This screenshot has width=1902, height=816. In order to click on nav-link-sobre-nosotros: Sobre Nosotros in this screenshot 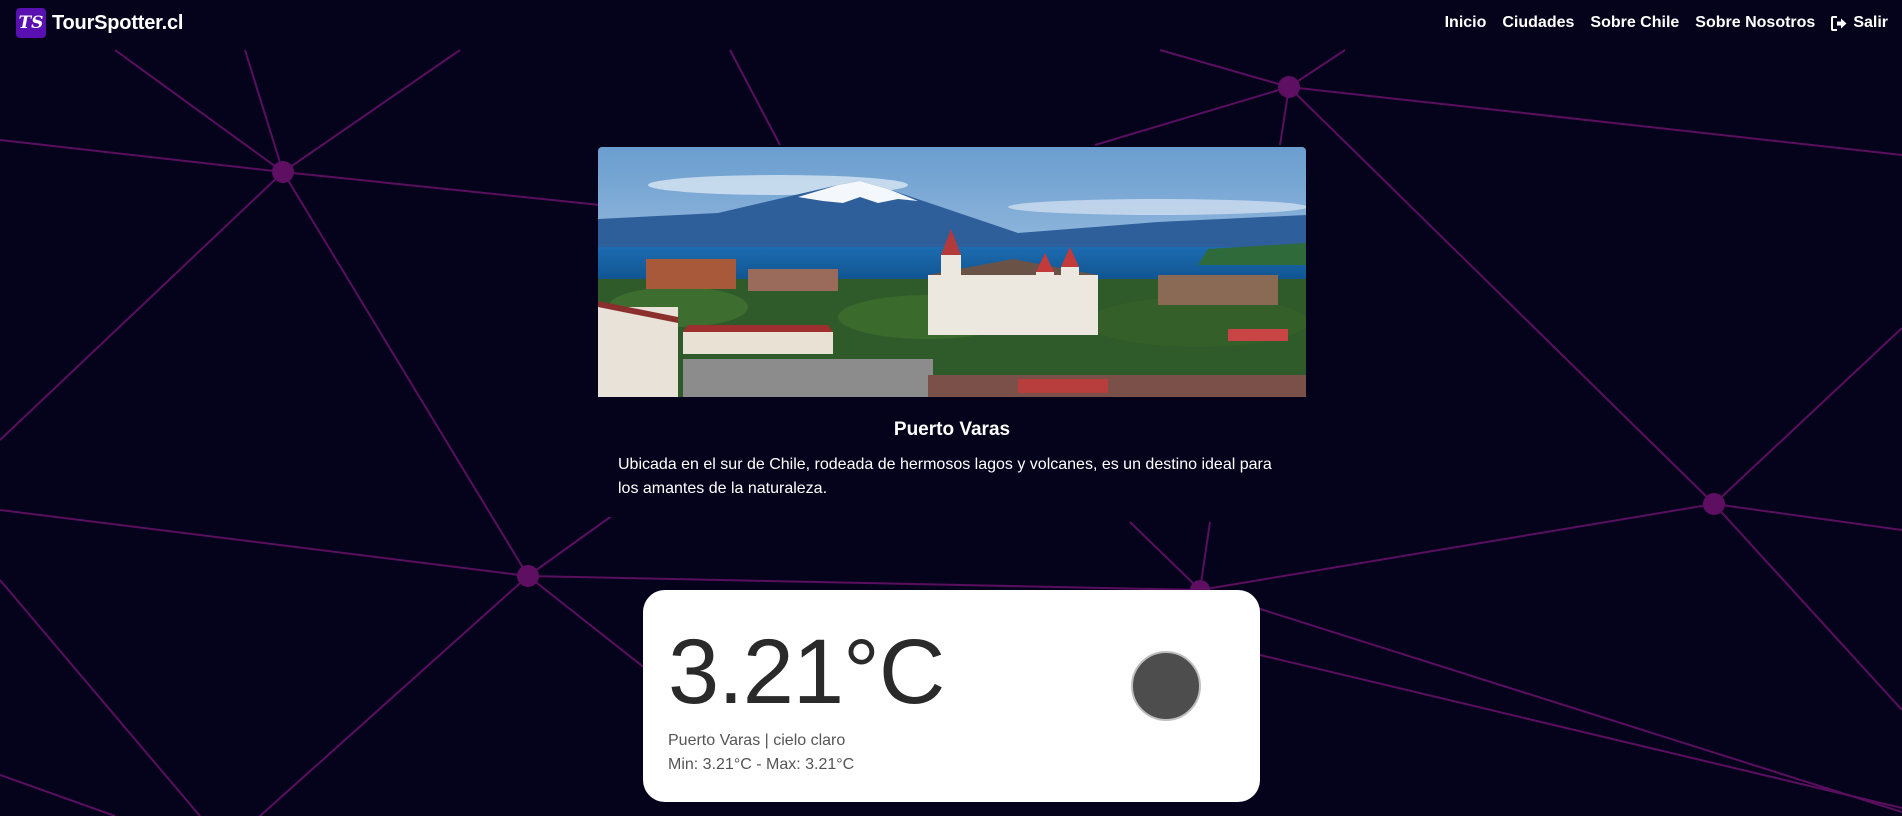, I will do `click(1755, 23)`.